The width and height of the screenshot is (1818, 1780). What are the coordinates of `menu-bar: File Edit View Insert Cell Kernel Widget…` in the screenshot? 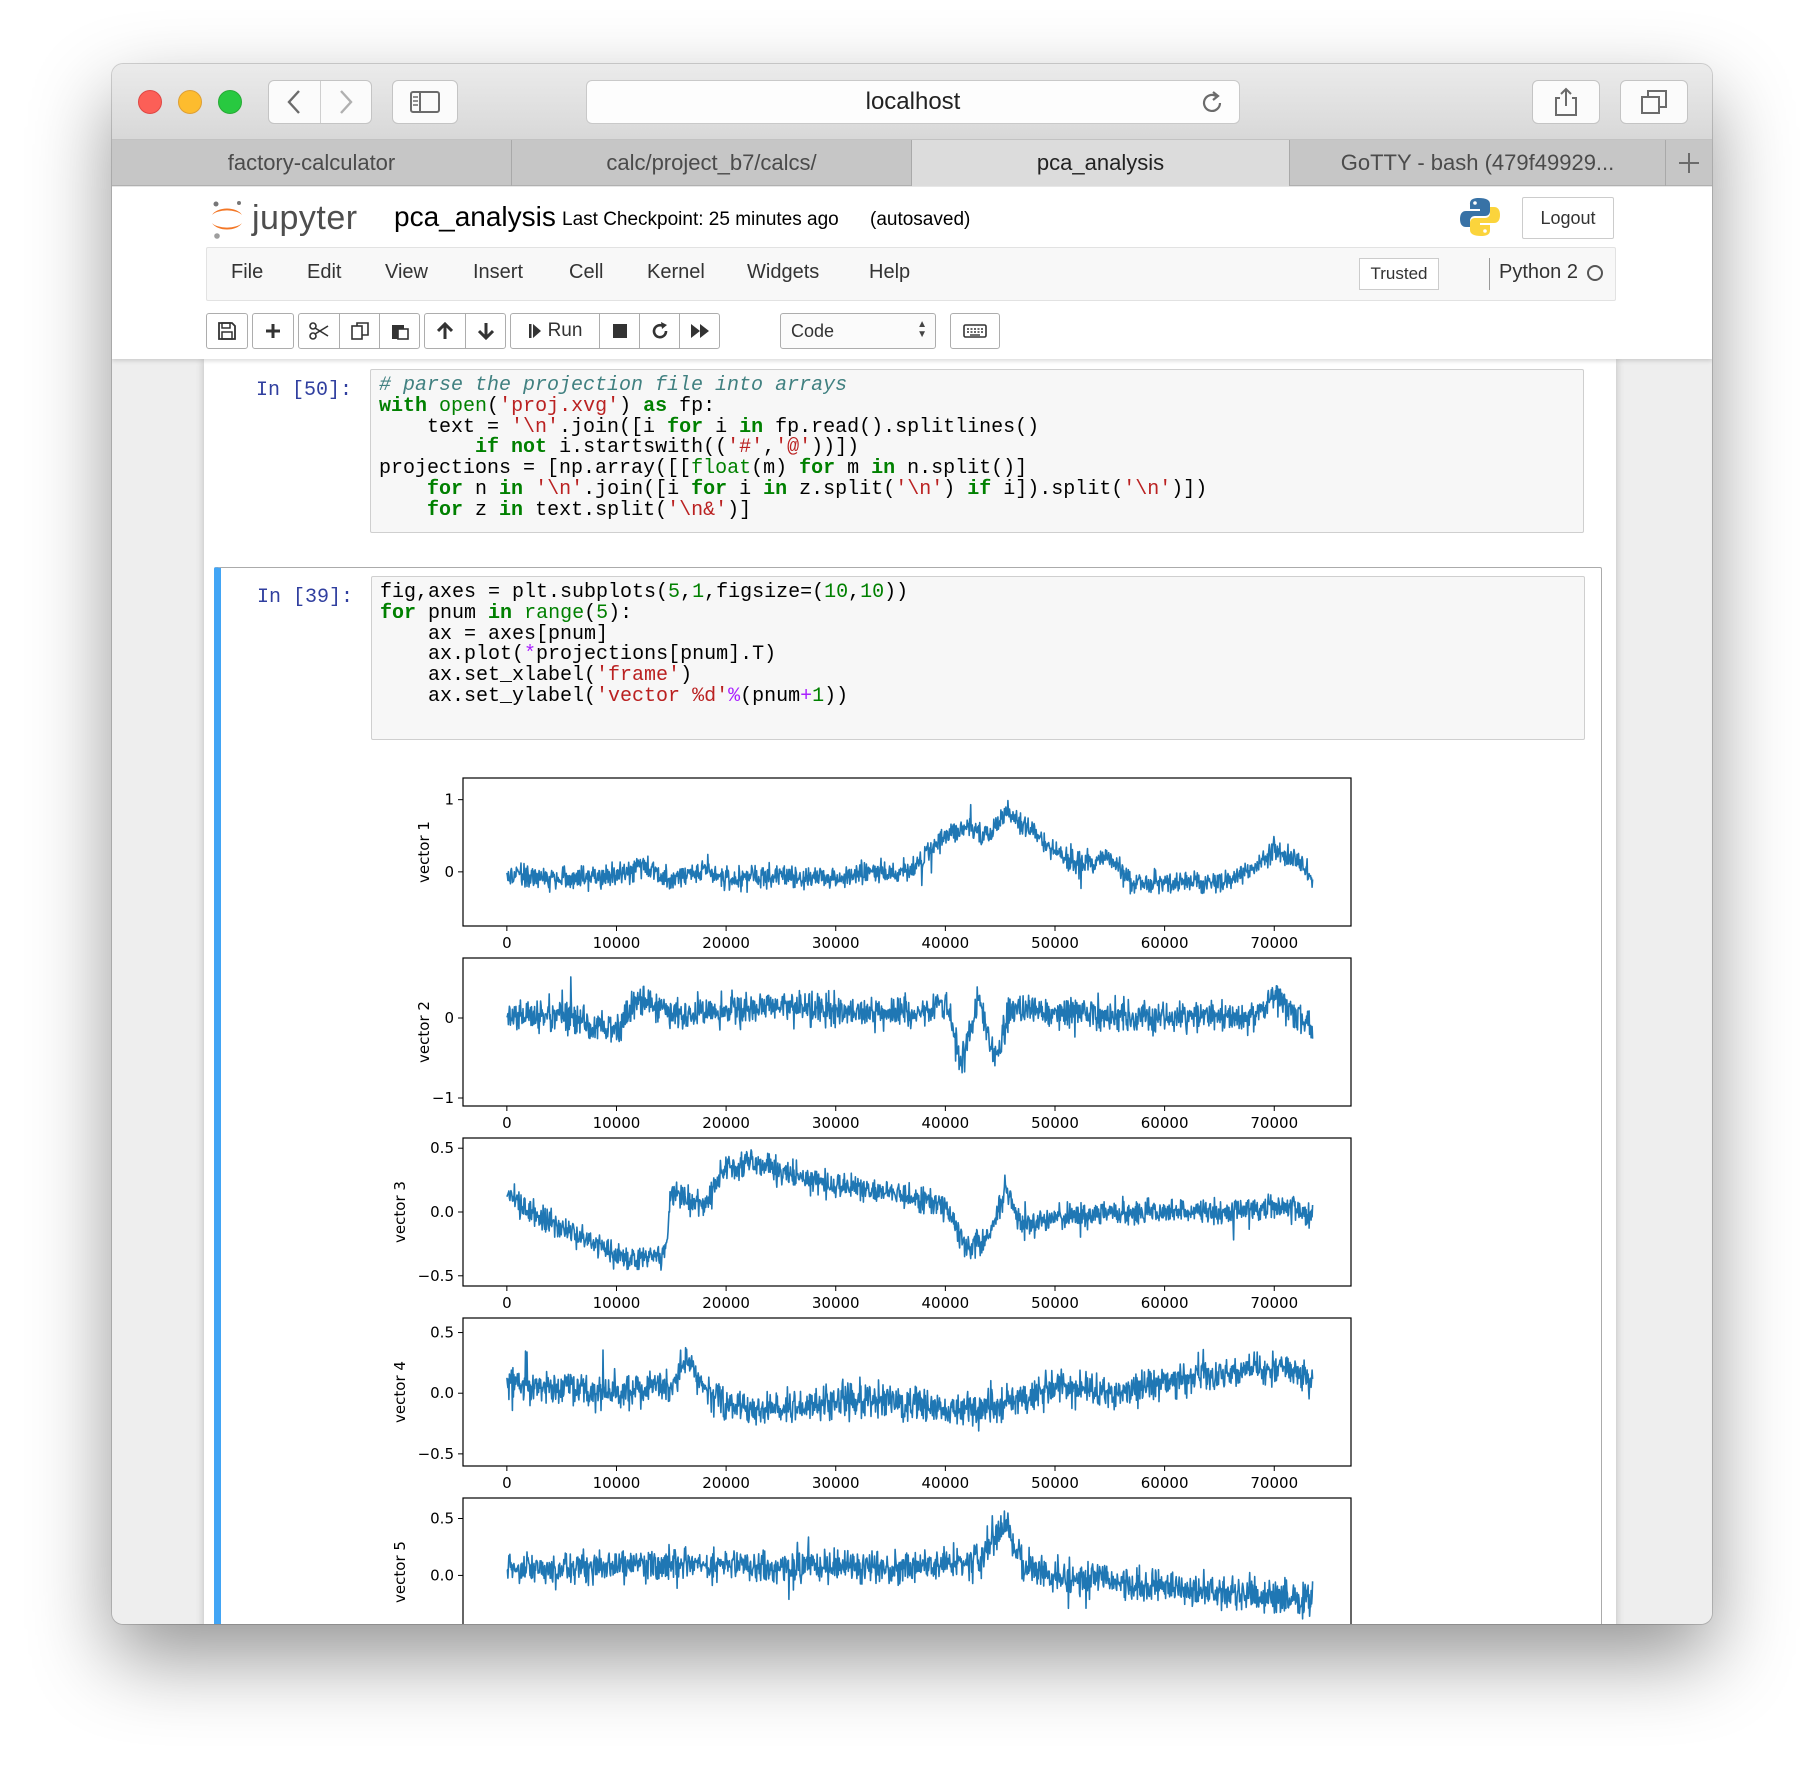 It's located at (911, 274).